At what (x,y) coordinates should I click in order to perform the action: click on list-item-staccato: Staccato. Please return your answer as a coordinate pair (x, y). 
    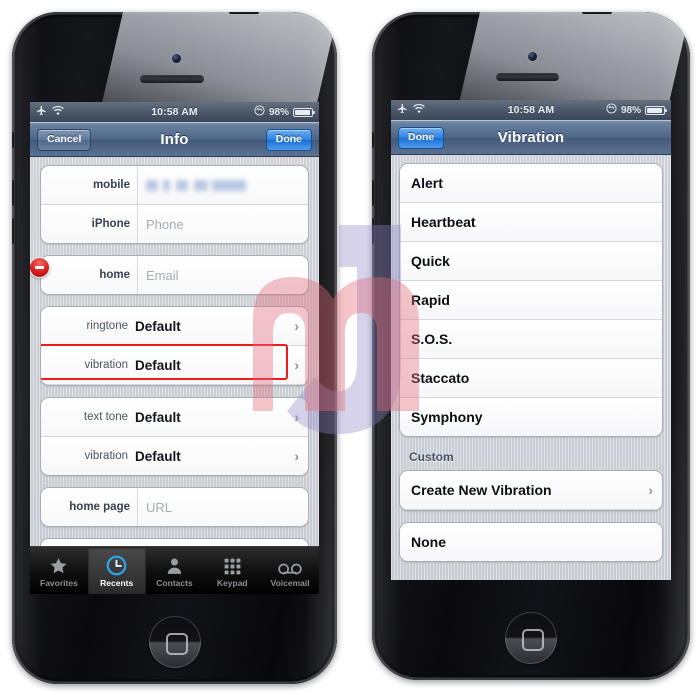
    Looking at the image, I should click on (531, 378).